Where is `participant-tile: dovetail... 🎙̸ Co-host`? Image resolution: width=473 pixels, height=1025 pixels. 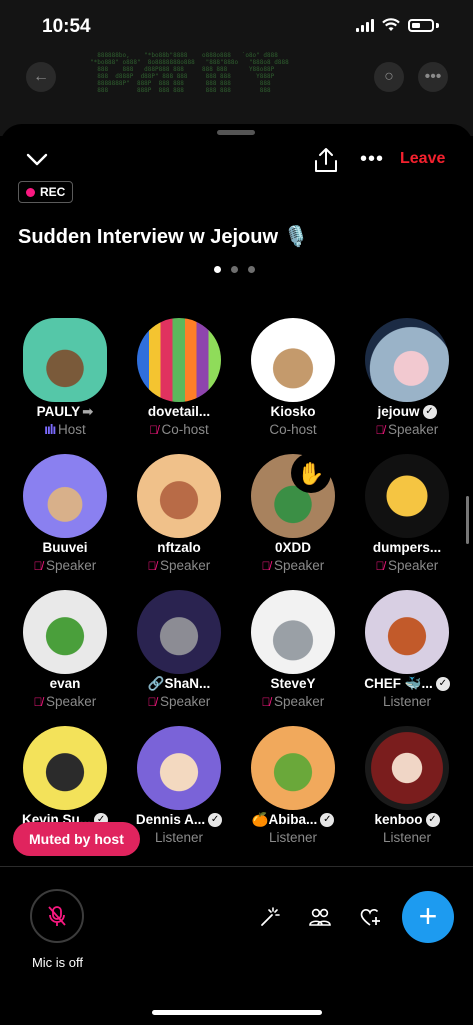
participant-tile: dovetail... 🎙̸ Co-host is located at coordinates (179, 386).